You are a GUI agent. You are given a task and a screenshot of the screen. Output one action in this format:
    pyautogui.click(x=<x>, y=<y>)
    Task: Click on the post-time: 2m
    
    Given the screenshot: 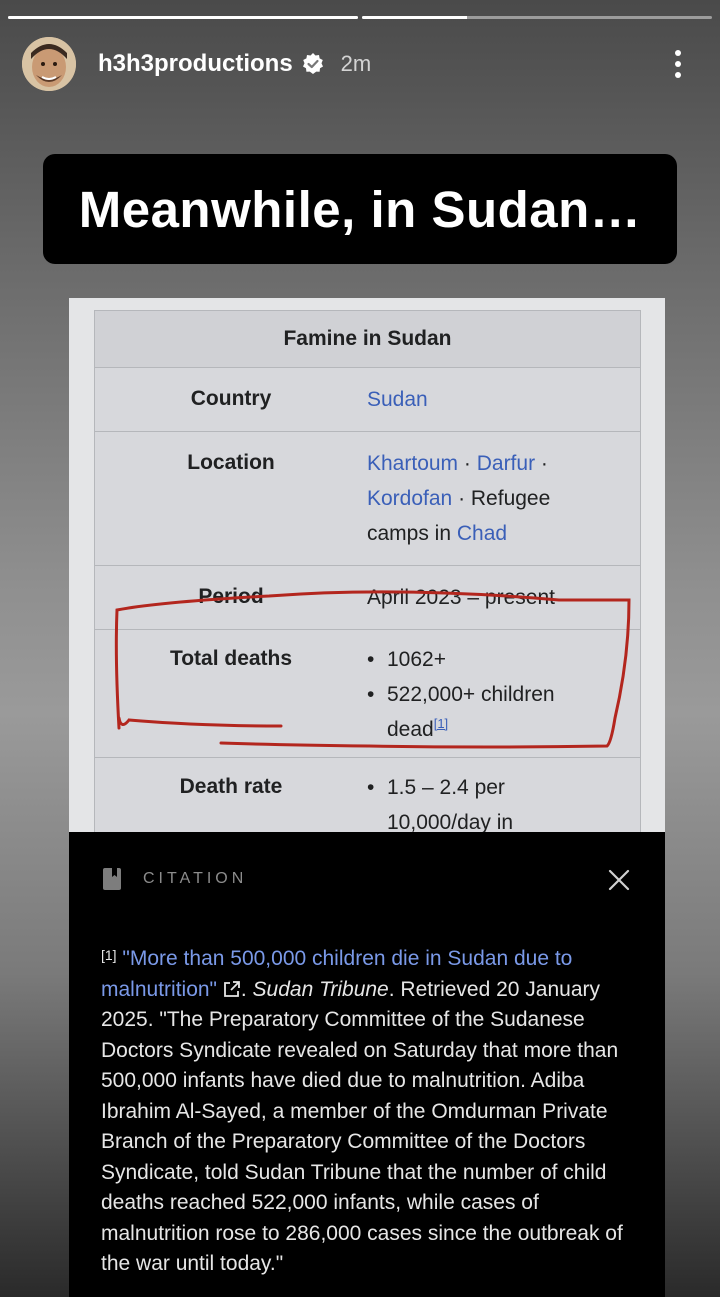 What is the action you would take?
    pyautogui.click(x=356, y=63)
    